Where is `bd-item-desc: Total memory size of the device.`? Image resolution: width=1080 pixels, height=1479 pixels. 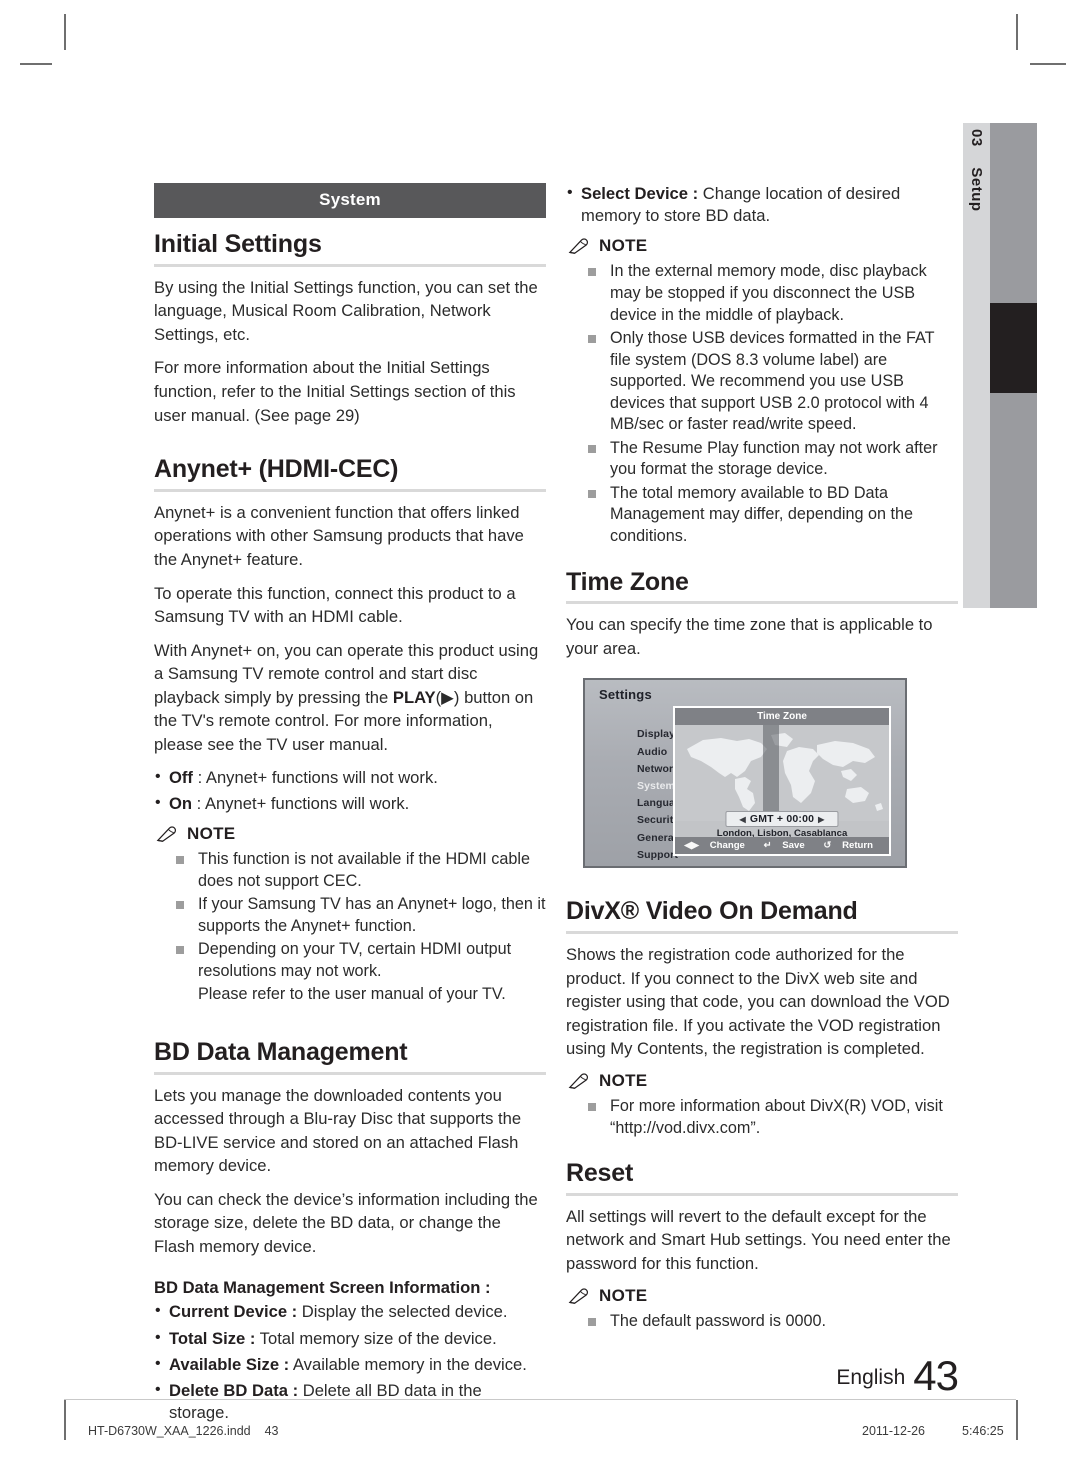
bd-item-desc: Total memory size of the device. is located at coordinates (376, 1338).